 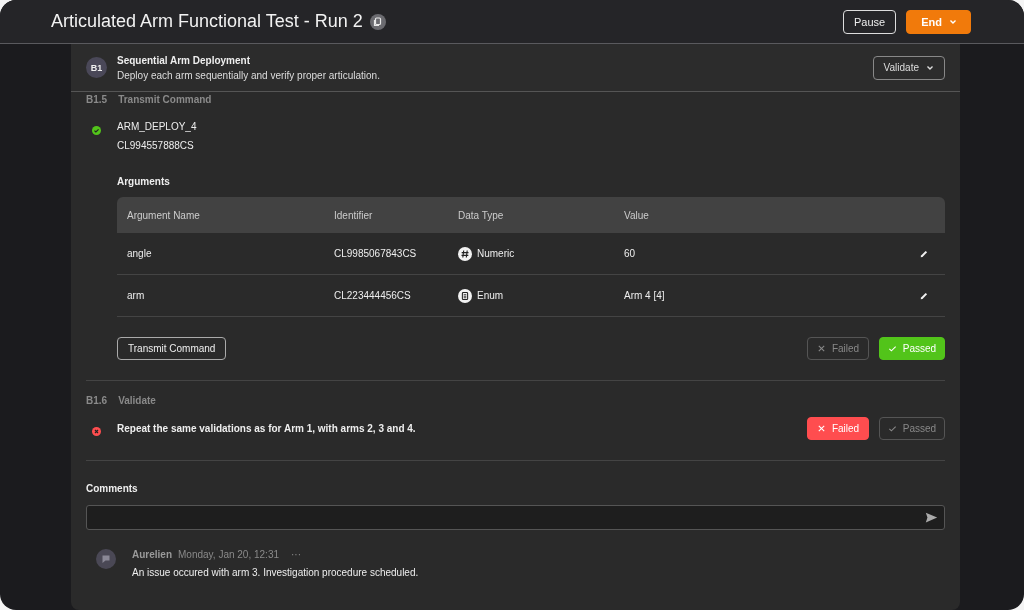 What do you see at coordinates (465, 295) in the screenshot?
I see `list-icon` at bounding box center [465, 295].